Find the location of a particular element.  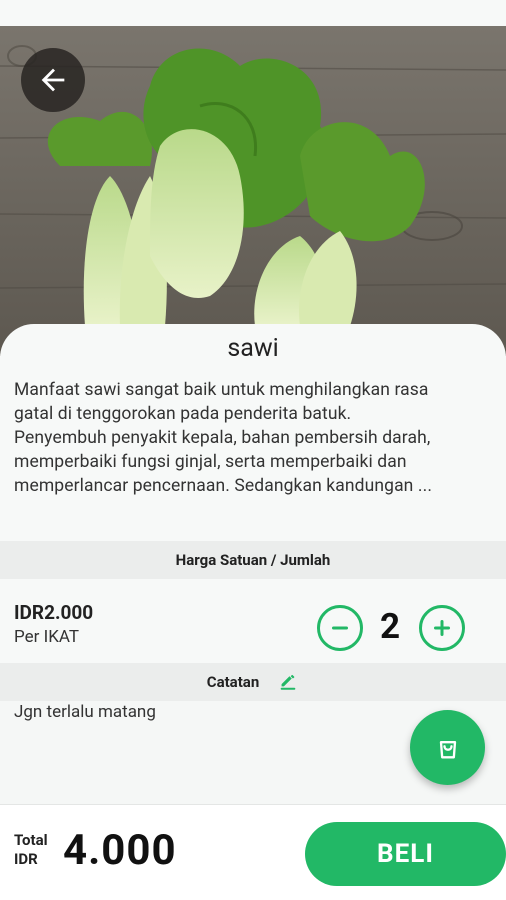

currency-label: IDR is located at coordinates (26, 859).